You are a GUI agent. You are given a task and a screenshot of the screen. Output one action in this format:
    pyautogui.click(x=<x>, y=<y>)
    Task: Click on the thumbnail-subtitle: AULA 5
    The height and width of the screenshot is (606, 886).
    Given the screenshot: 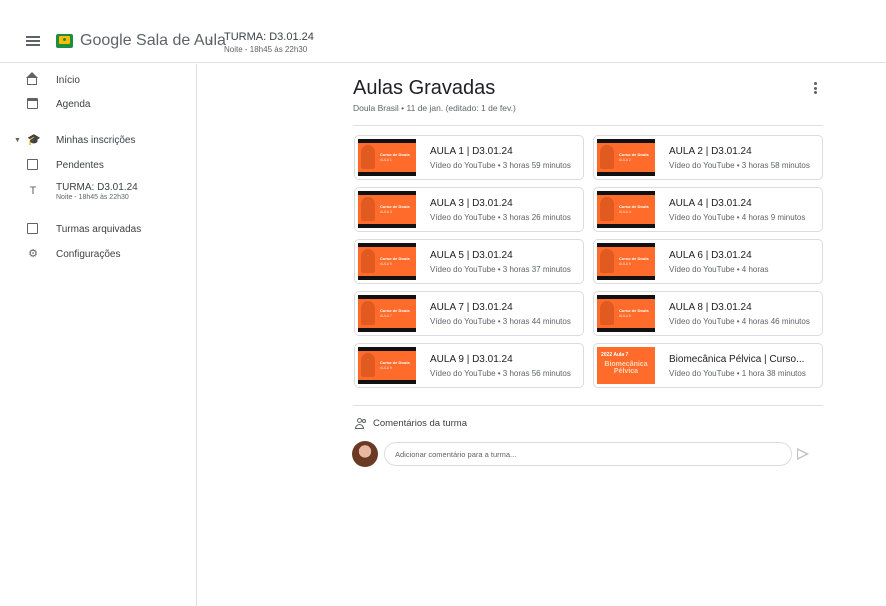 What is the action you would take?
    pyautogui.click(x=386, y=264)
    